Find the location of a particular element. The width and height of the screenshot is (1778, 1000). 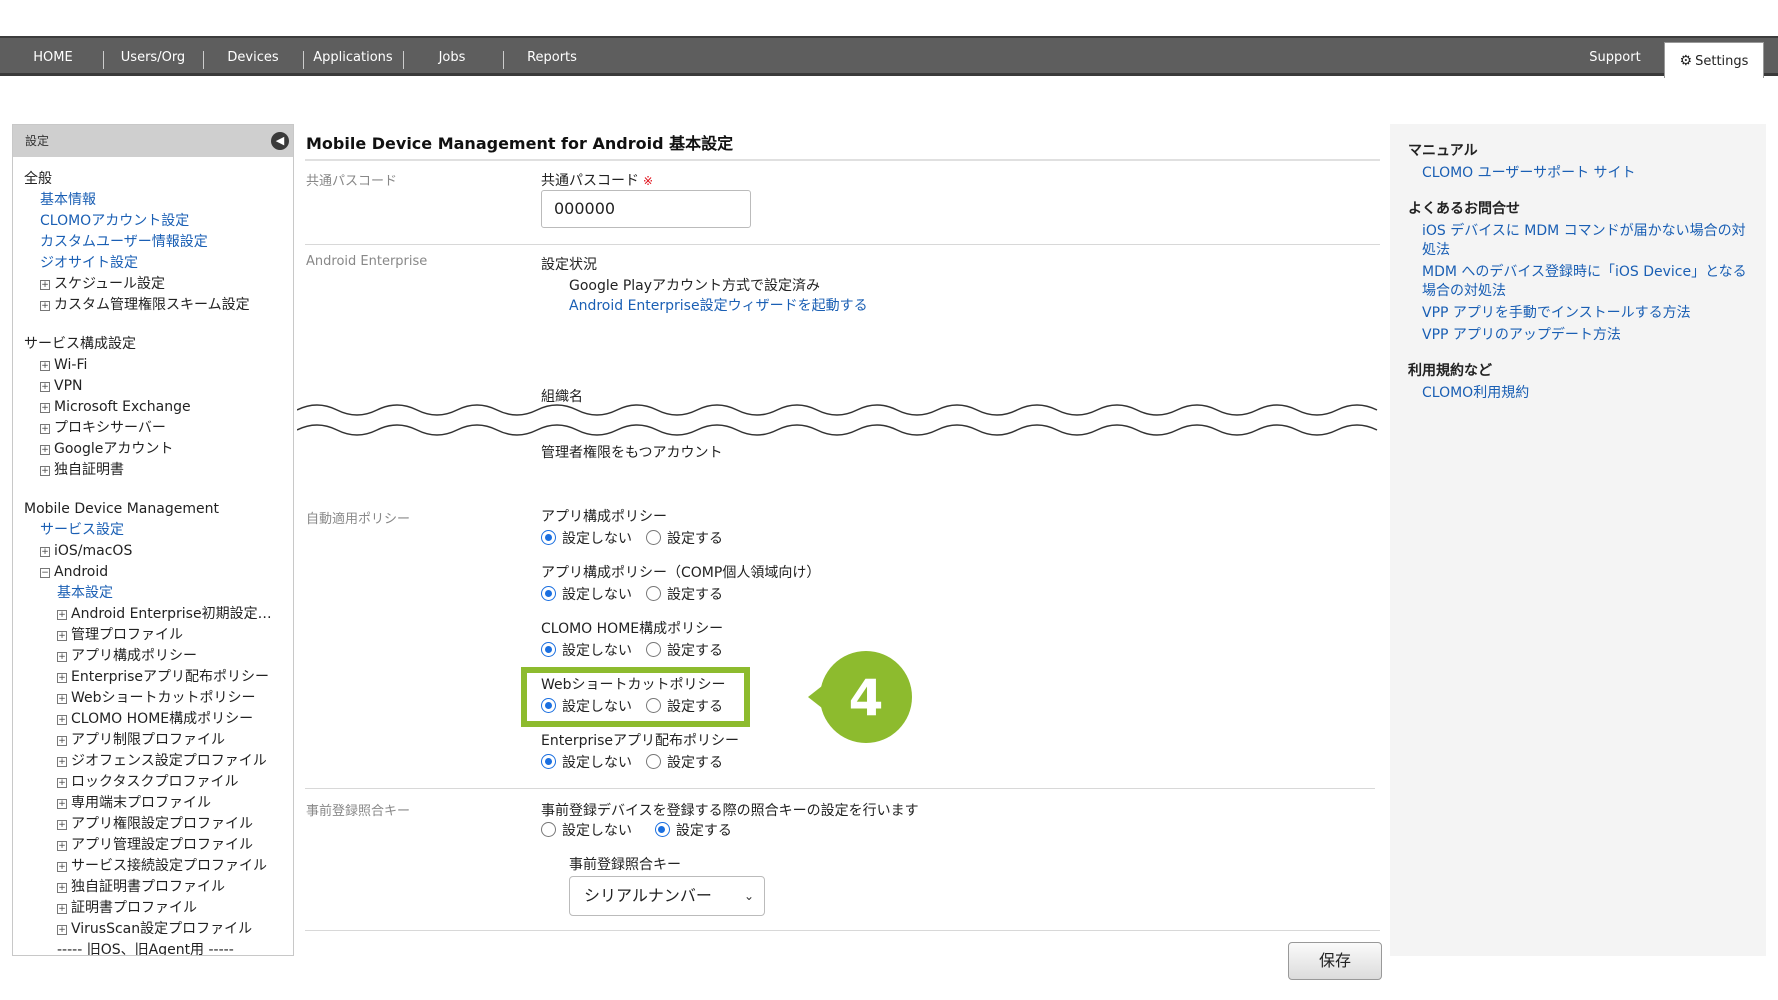

sidebar-link-custom-user-info: カスタムユーザー情報設定 is located at coordinates (124, 242).